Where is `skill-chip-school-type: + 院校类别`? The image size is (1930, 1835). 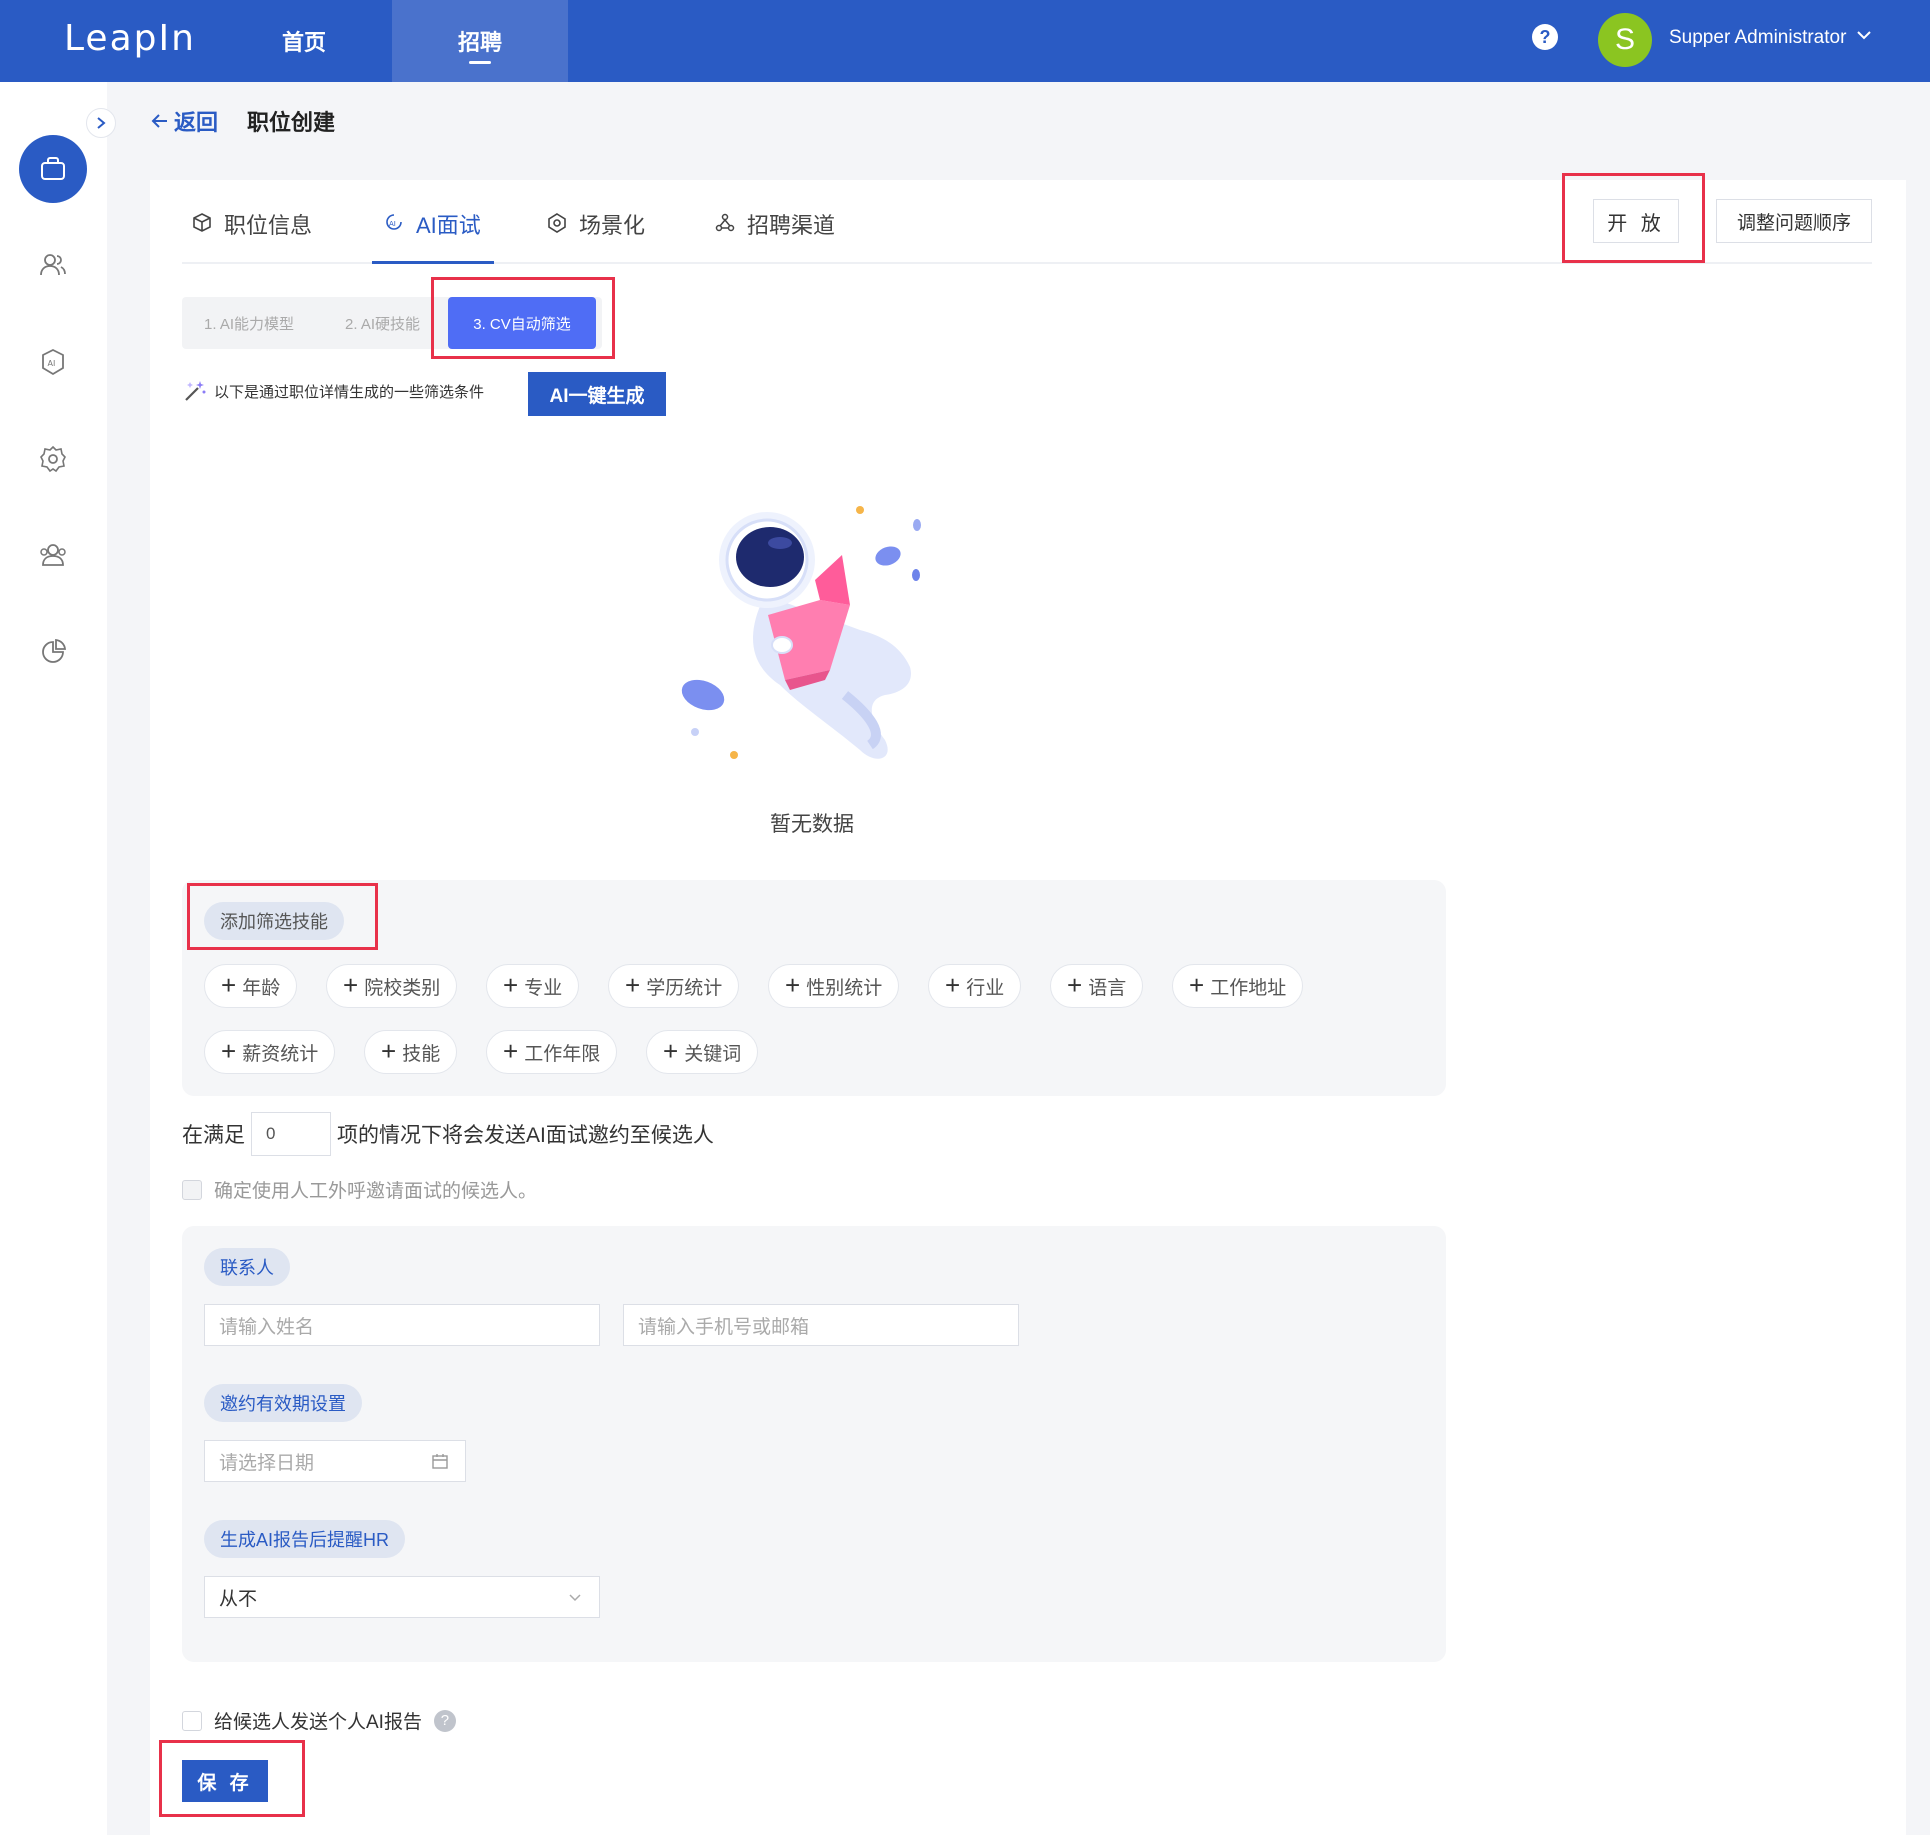
skill-chip-school-type: + 院校类别 is located at coordinates (392, 986).